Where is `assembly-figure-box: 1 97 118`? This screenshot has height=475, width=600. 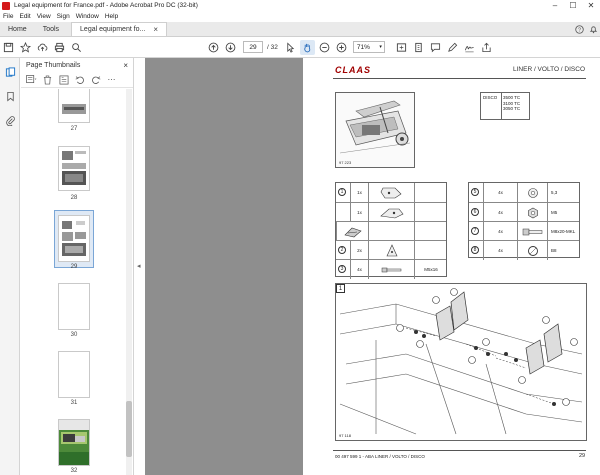 assembly-figure-box: 1 97 118 is located at coordinates (461, 362).